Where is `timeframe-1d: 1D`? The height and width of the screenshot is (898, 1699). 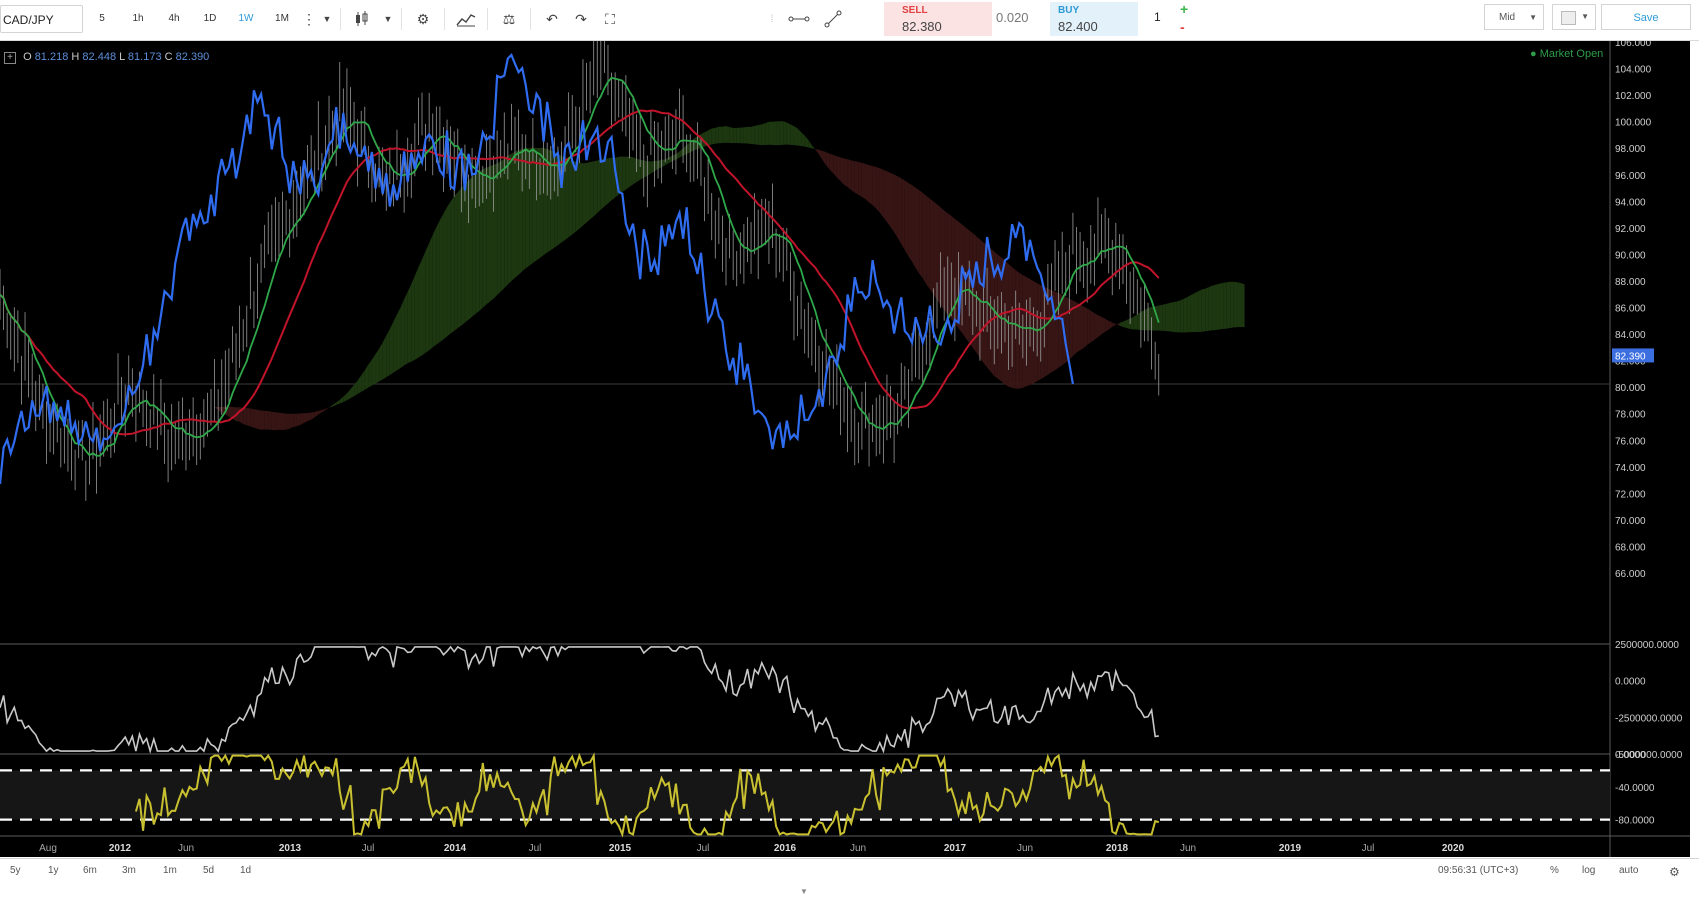
timeframe-1d: 1D is located at coordinates (210, 19).